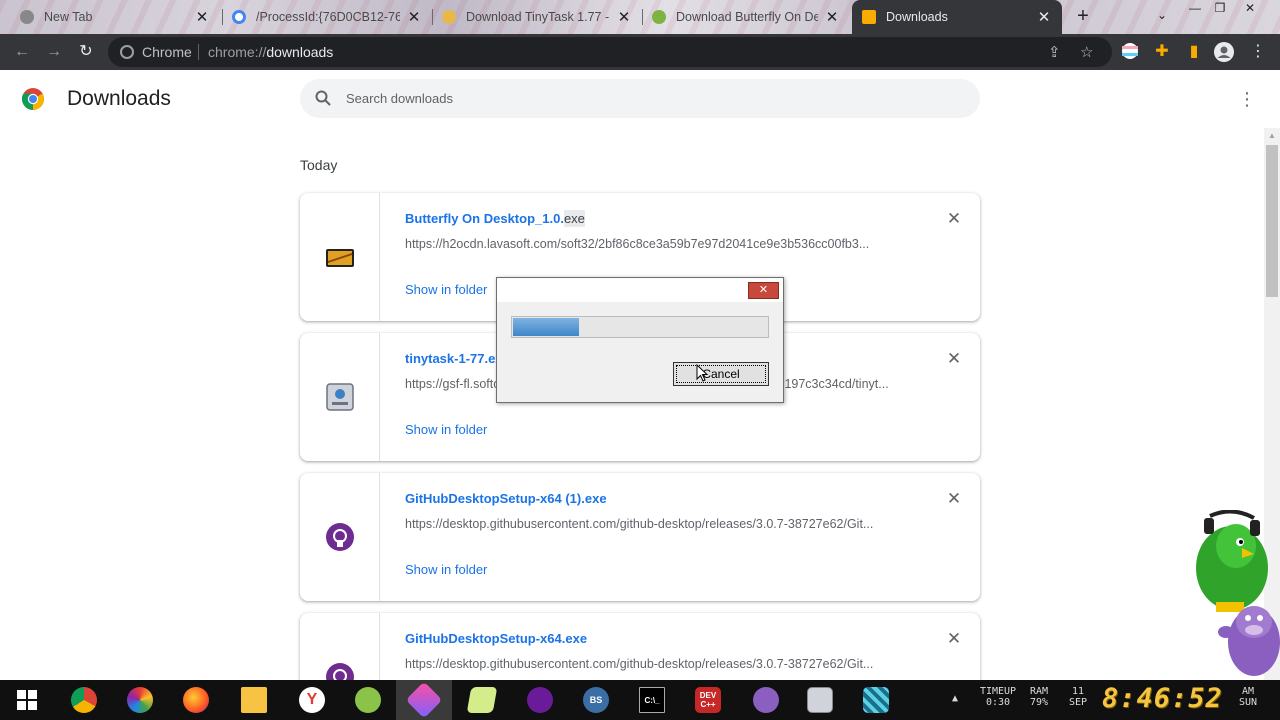  Describe the element at coordinates (1162, 15) in the screenshot. I see `tab-search-icon: ⌄` at that location.